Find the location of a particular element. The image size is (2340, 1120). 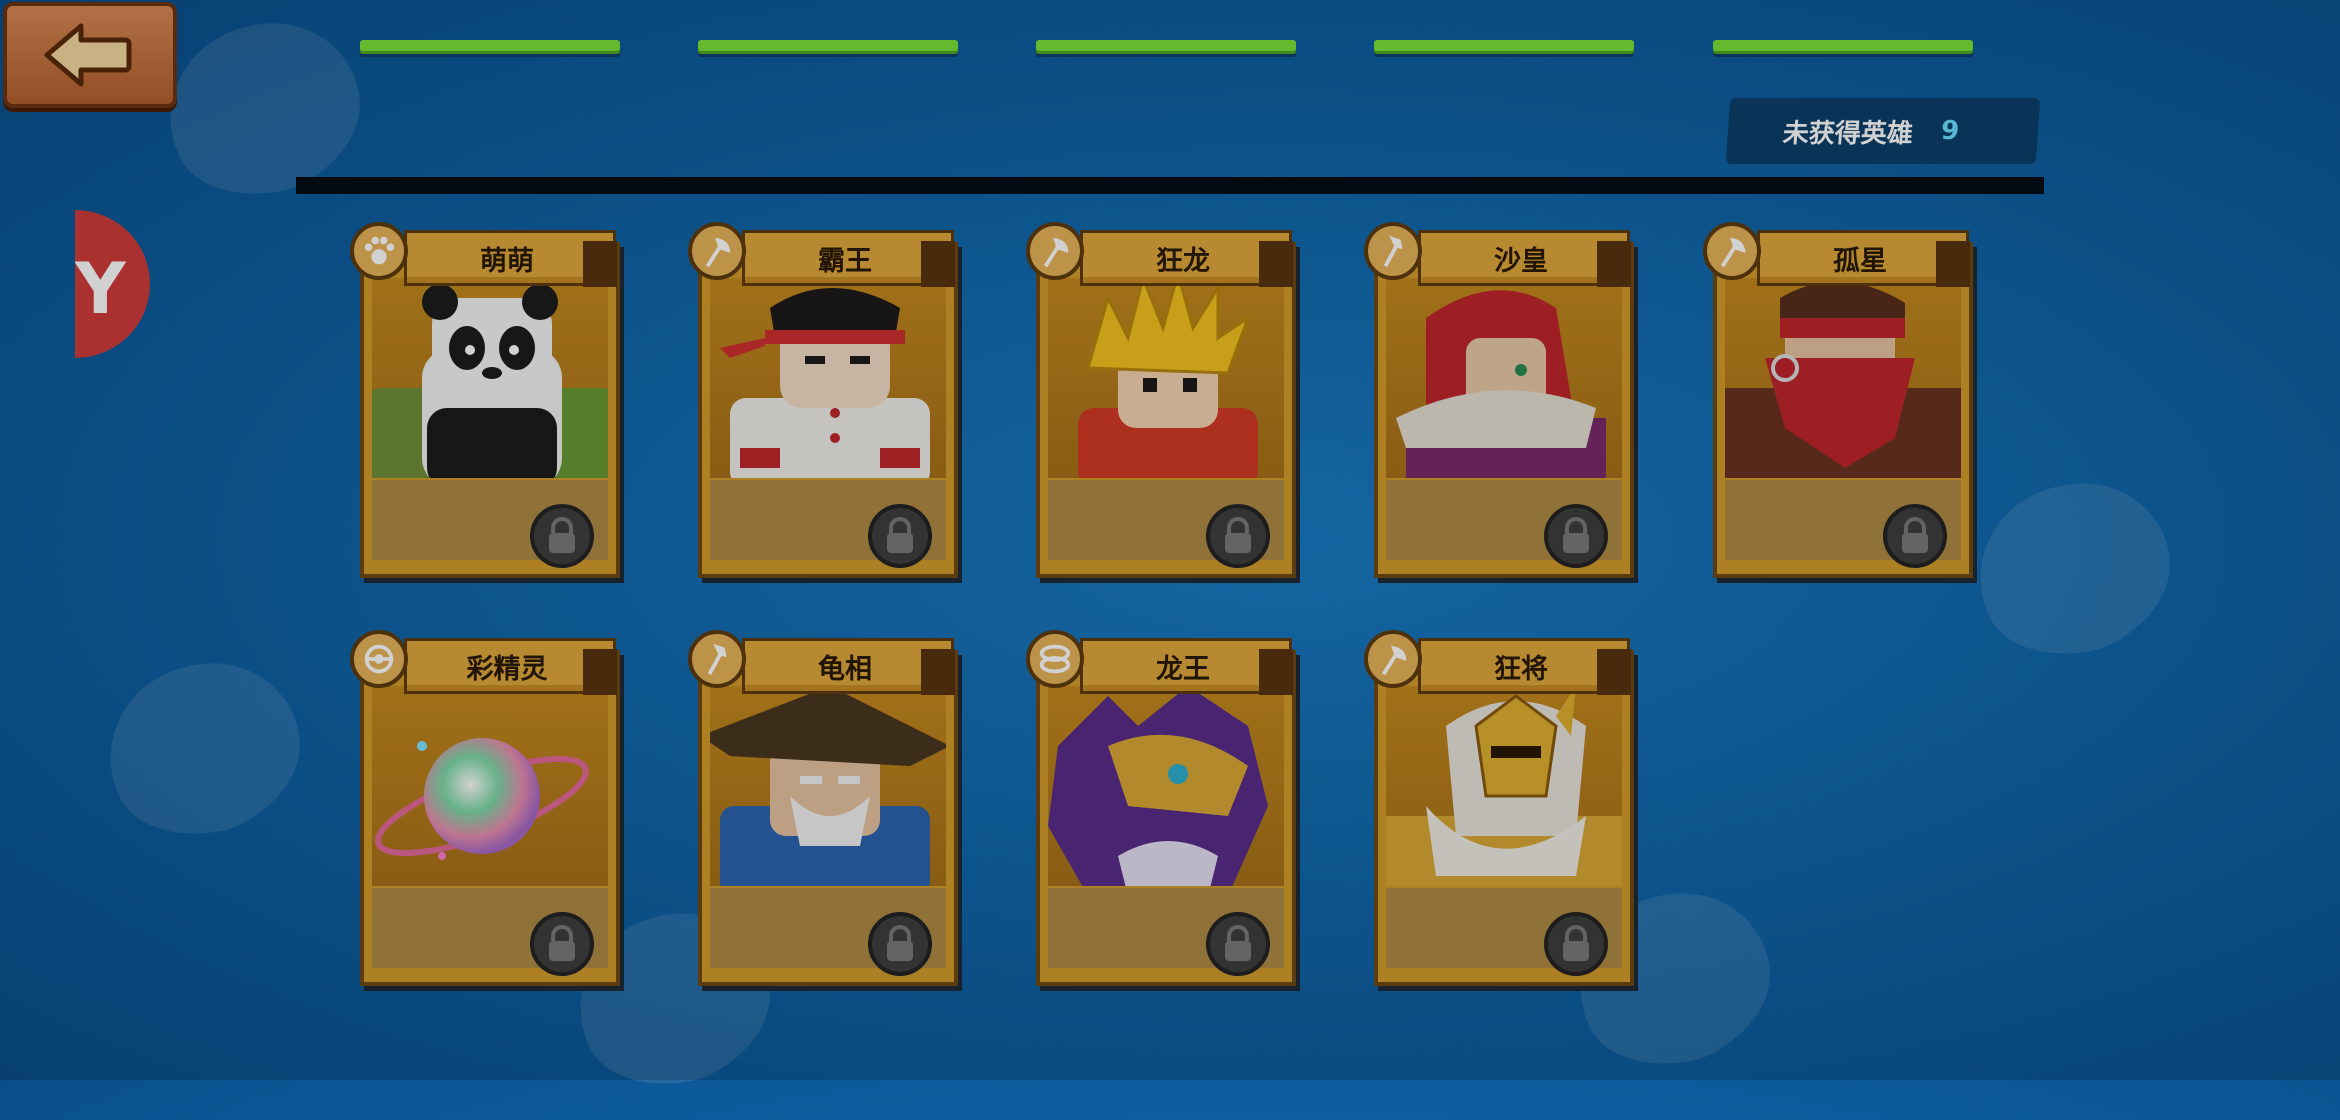

unowned-heroes-panel: 未获得英雄 9 is located at coordinates (1883, 131).